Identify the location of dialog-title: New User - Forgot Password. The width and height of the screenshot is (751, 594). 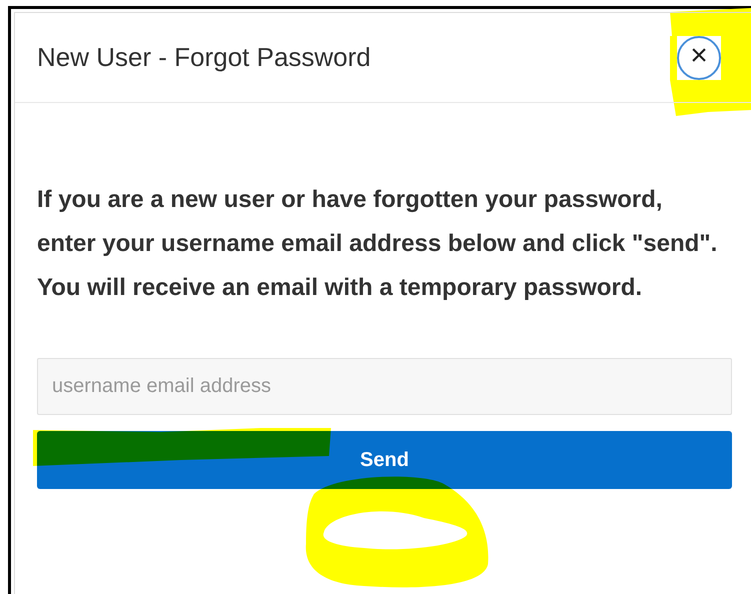
(204, 57).